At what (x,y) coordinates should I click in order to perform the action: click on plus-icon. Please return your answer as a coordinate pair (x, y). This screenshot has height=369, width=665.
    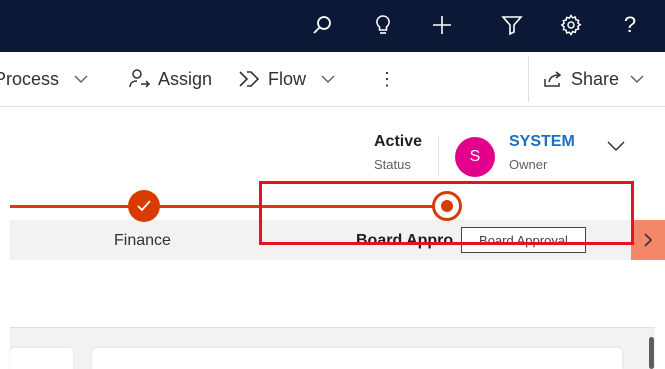
    Looking at the image, I should click on (442, 25).